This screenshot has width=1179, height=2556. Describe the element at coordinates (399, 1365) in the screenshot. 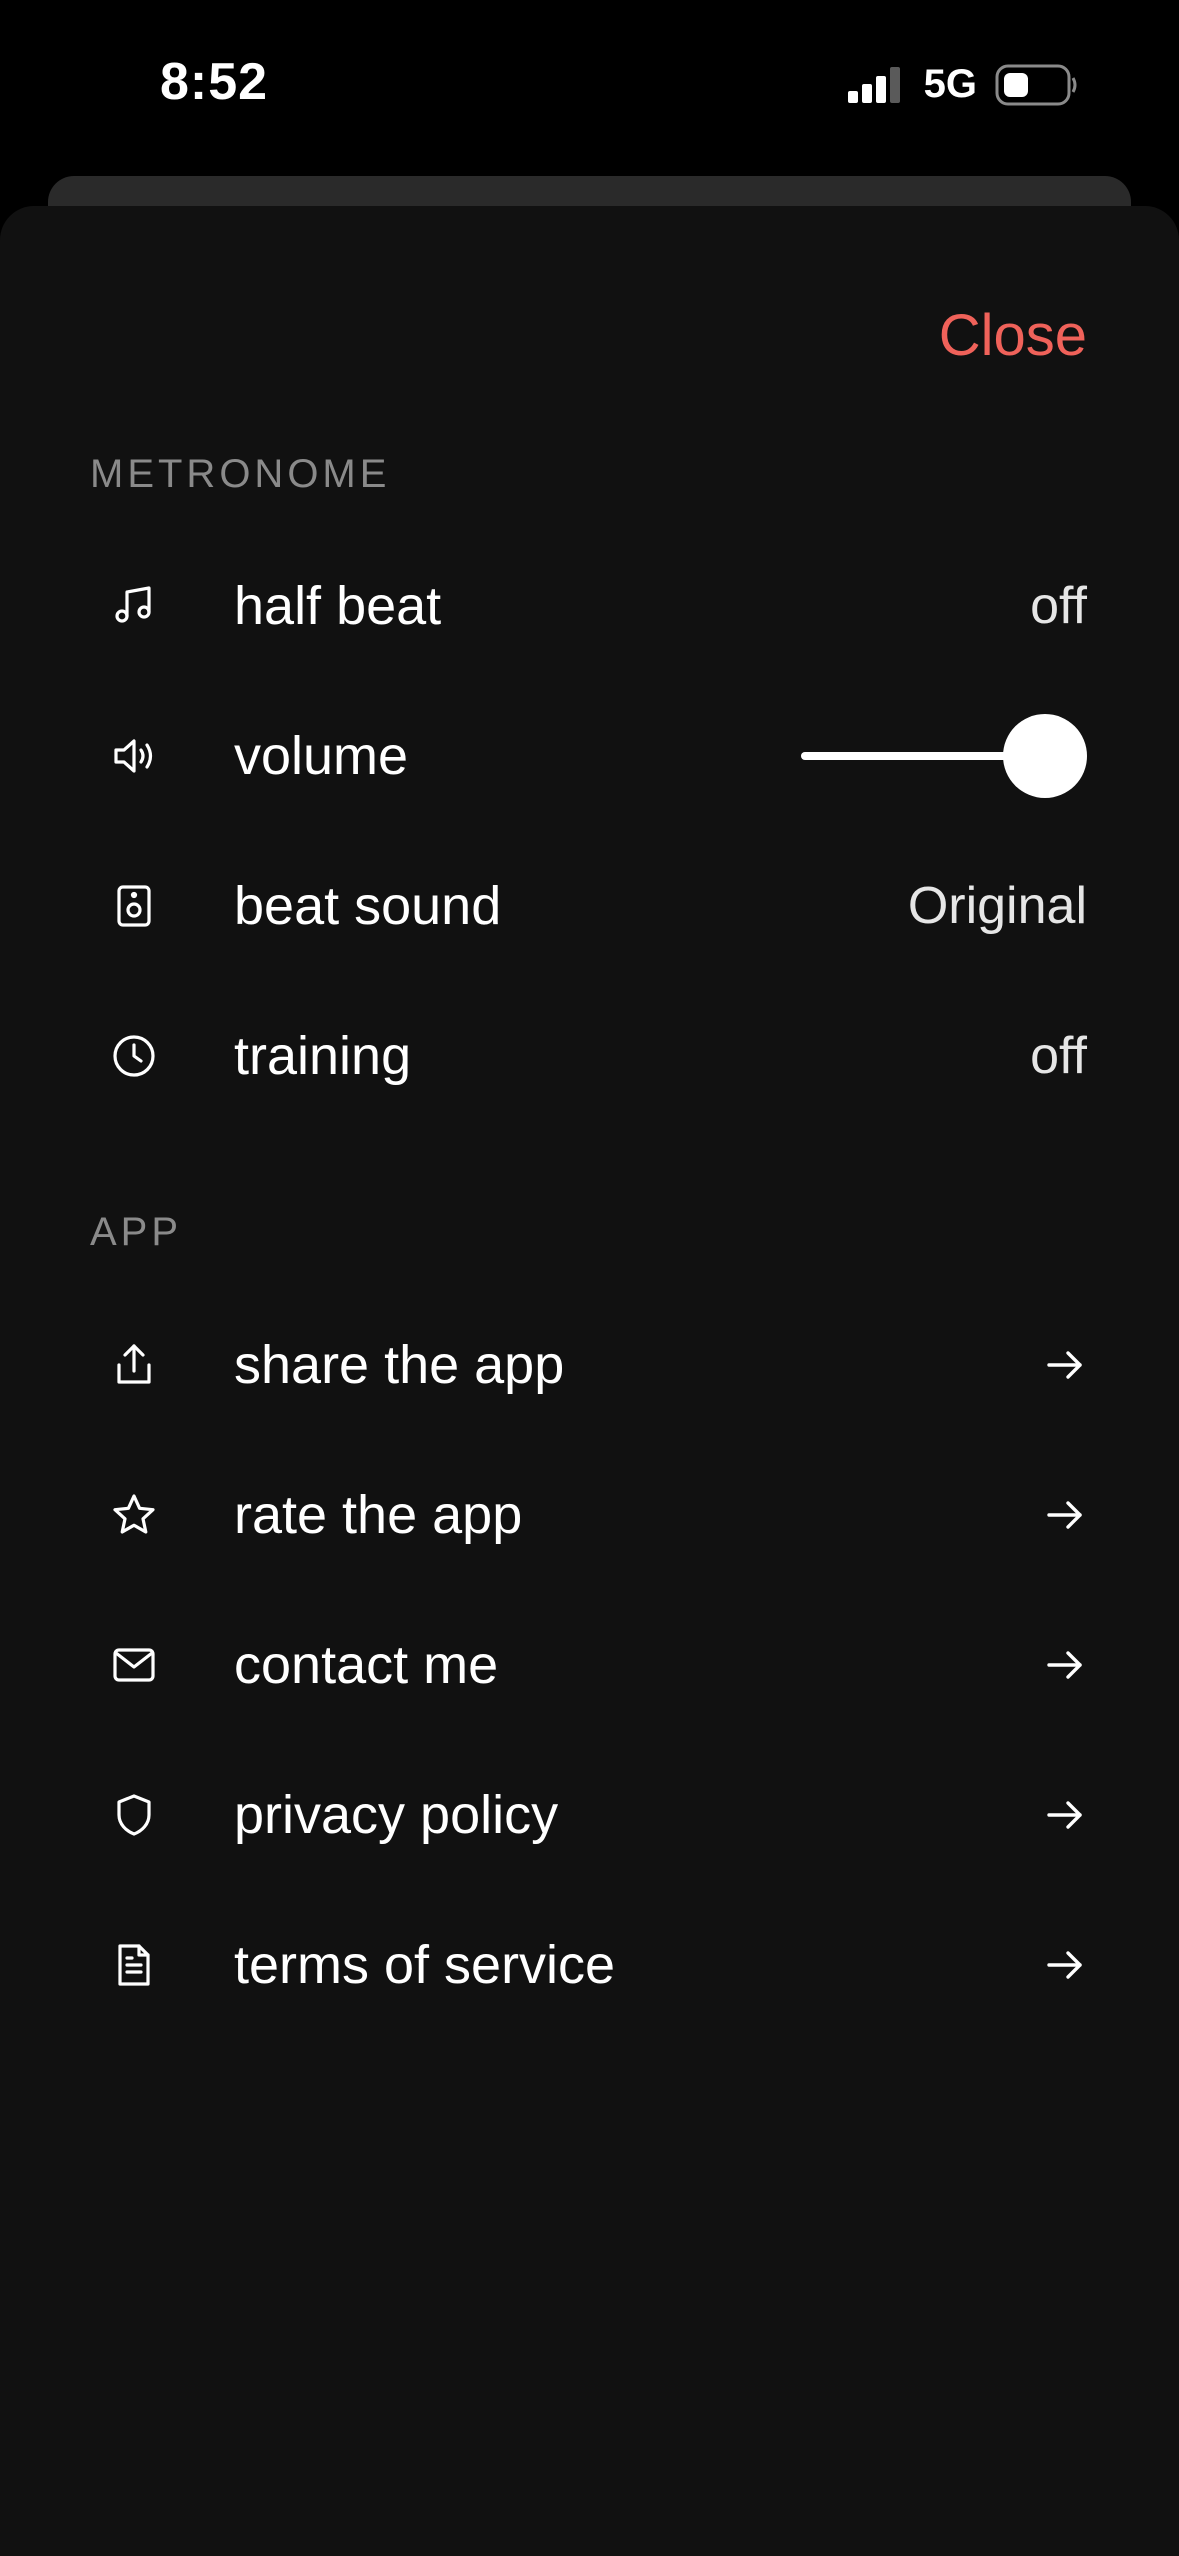

I see `app-row-label: share the app` at that location.